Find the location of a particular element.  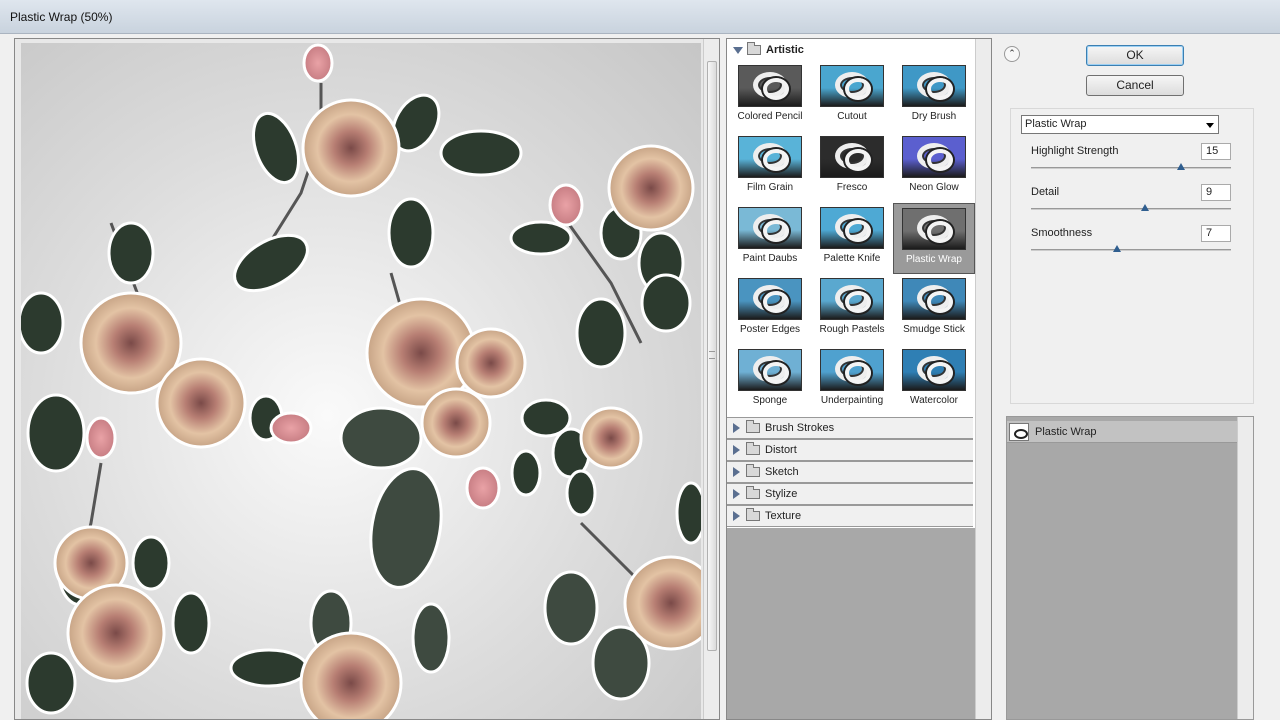

expand-arrow-icon is located at coordinates (738, 50).